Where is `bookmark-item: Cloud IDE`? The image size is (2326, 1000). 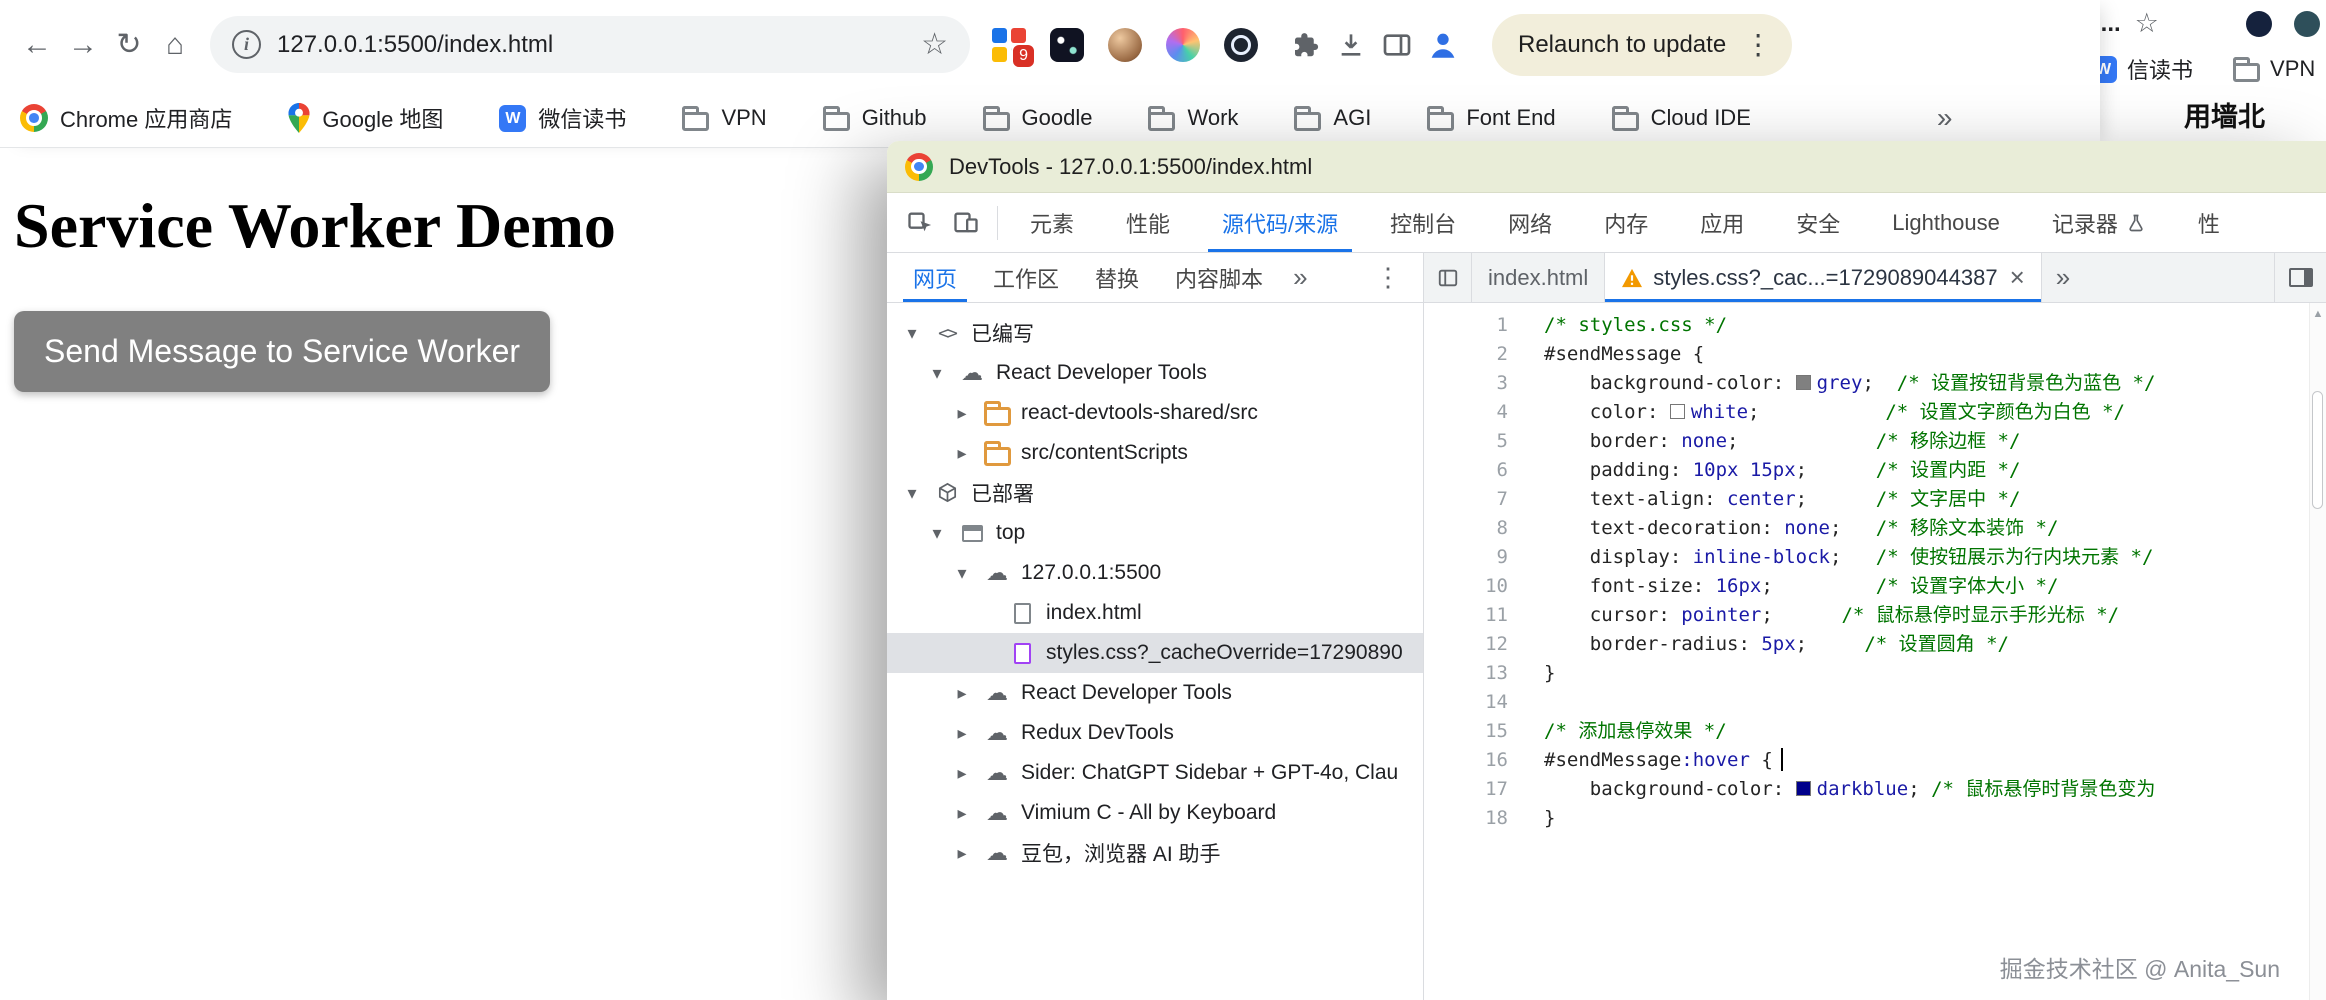
bookmark-item: Cloud IDE is located at coordinates (1681, 118).